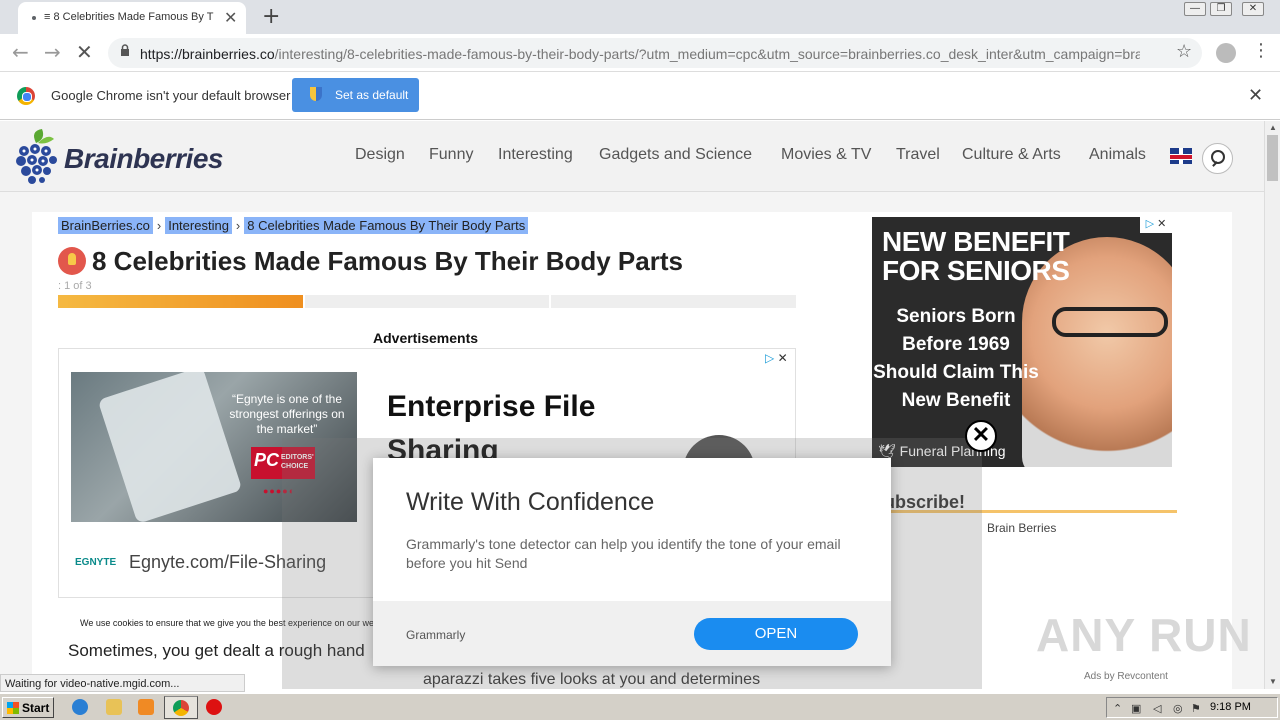 The height and width of the screenshot is (720, 1280). What do you see at coordinates (1273, 127) in the screenshot?
I see `scroll-up-icon: ▲` at bounding box center [1273, 127].